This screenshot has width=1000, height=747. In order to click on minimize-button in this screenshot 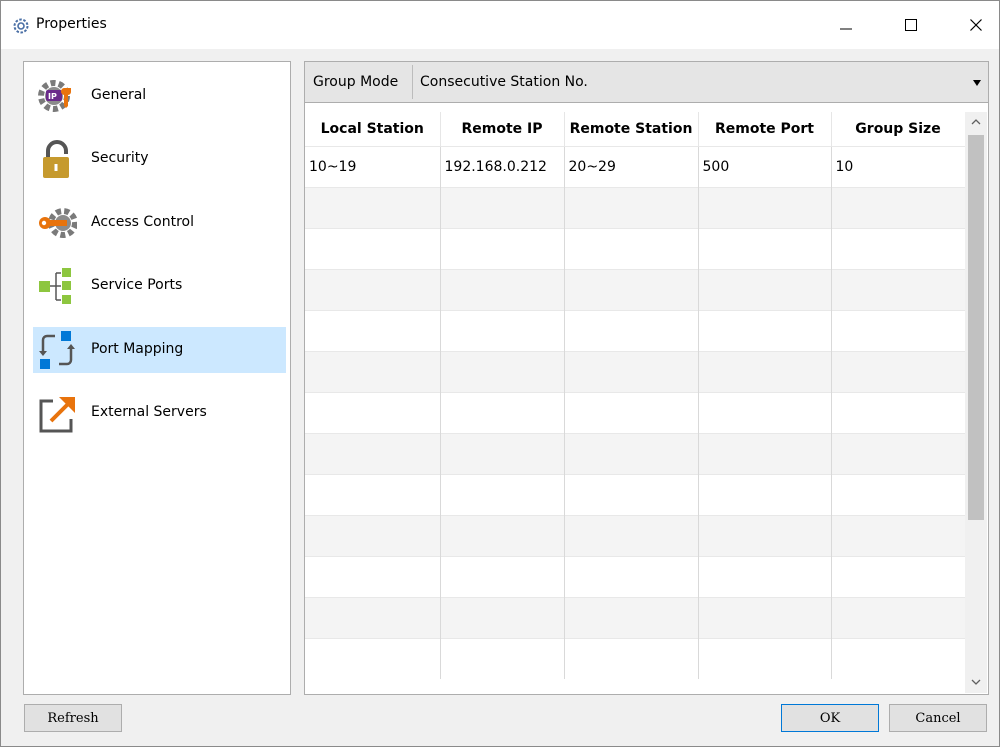, I will do `click(846, 25)`.